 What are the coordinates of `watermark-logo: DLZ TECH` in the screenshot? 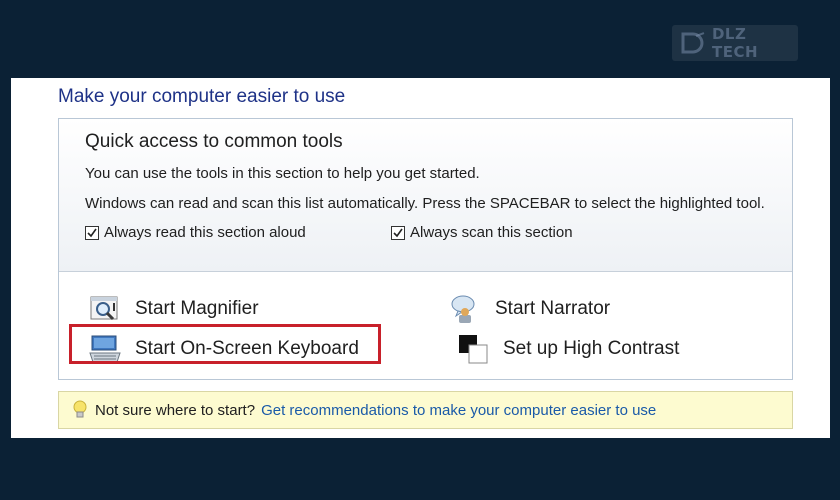 It's located at (735, 43).